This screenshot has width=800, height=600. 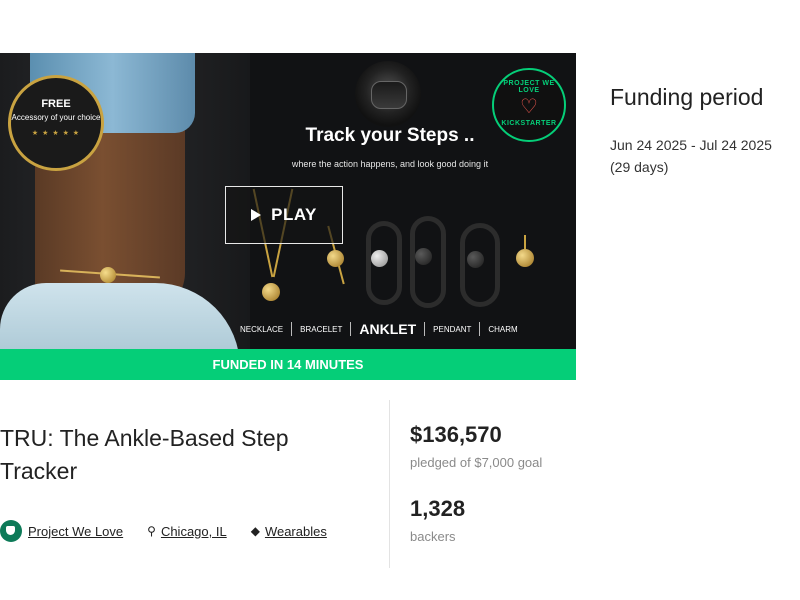 What do you see at coordinates (687, 97) in the screenshot?
I see `funding-period-title: Funding period` at bounding box center [687, 97].